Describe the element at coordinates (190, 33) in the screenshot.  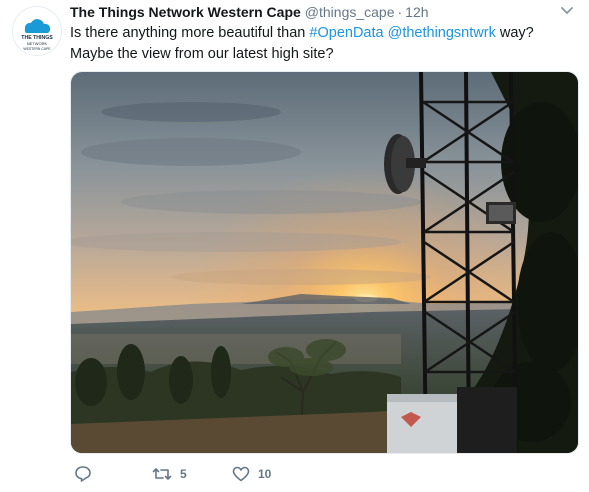
I see `tweet-text-part1: Is there anything more beautiful than` at that location.